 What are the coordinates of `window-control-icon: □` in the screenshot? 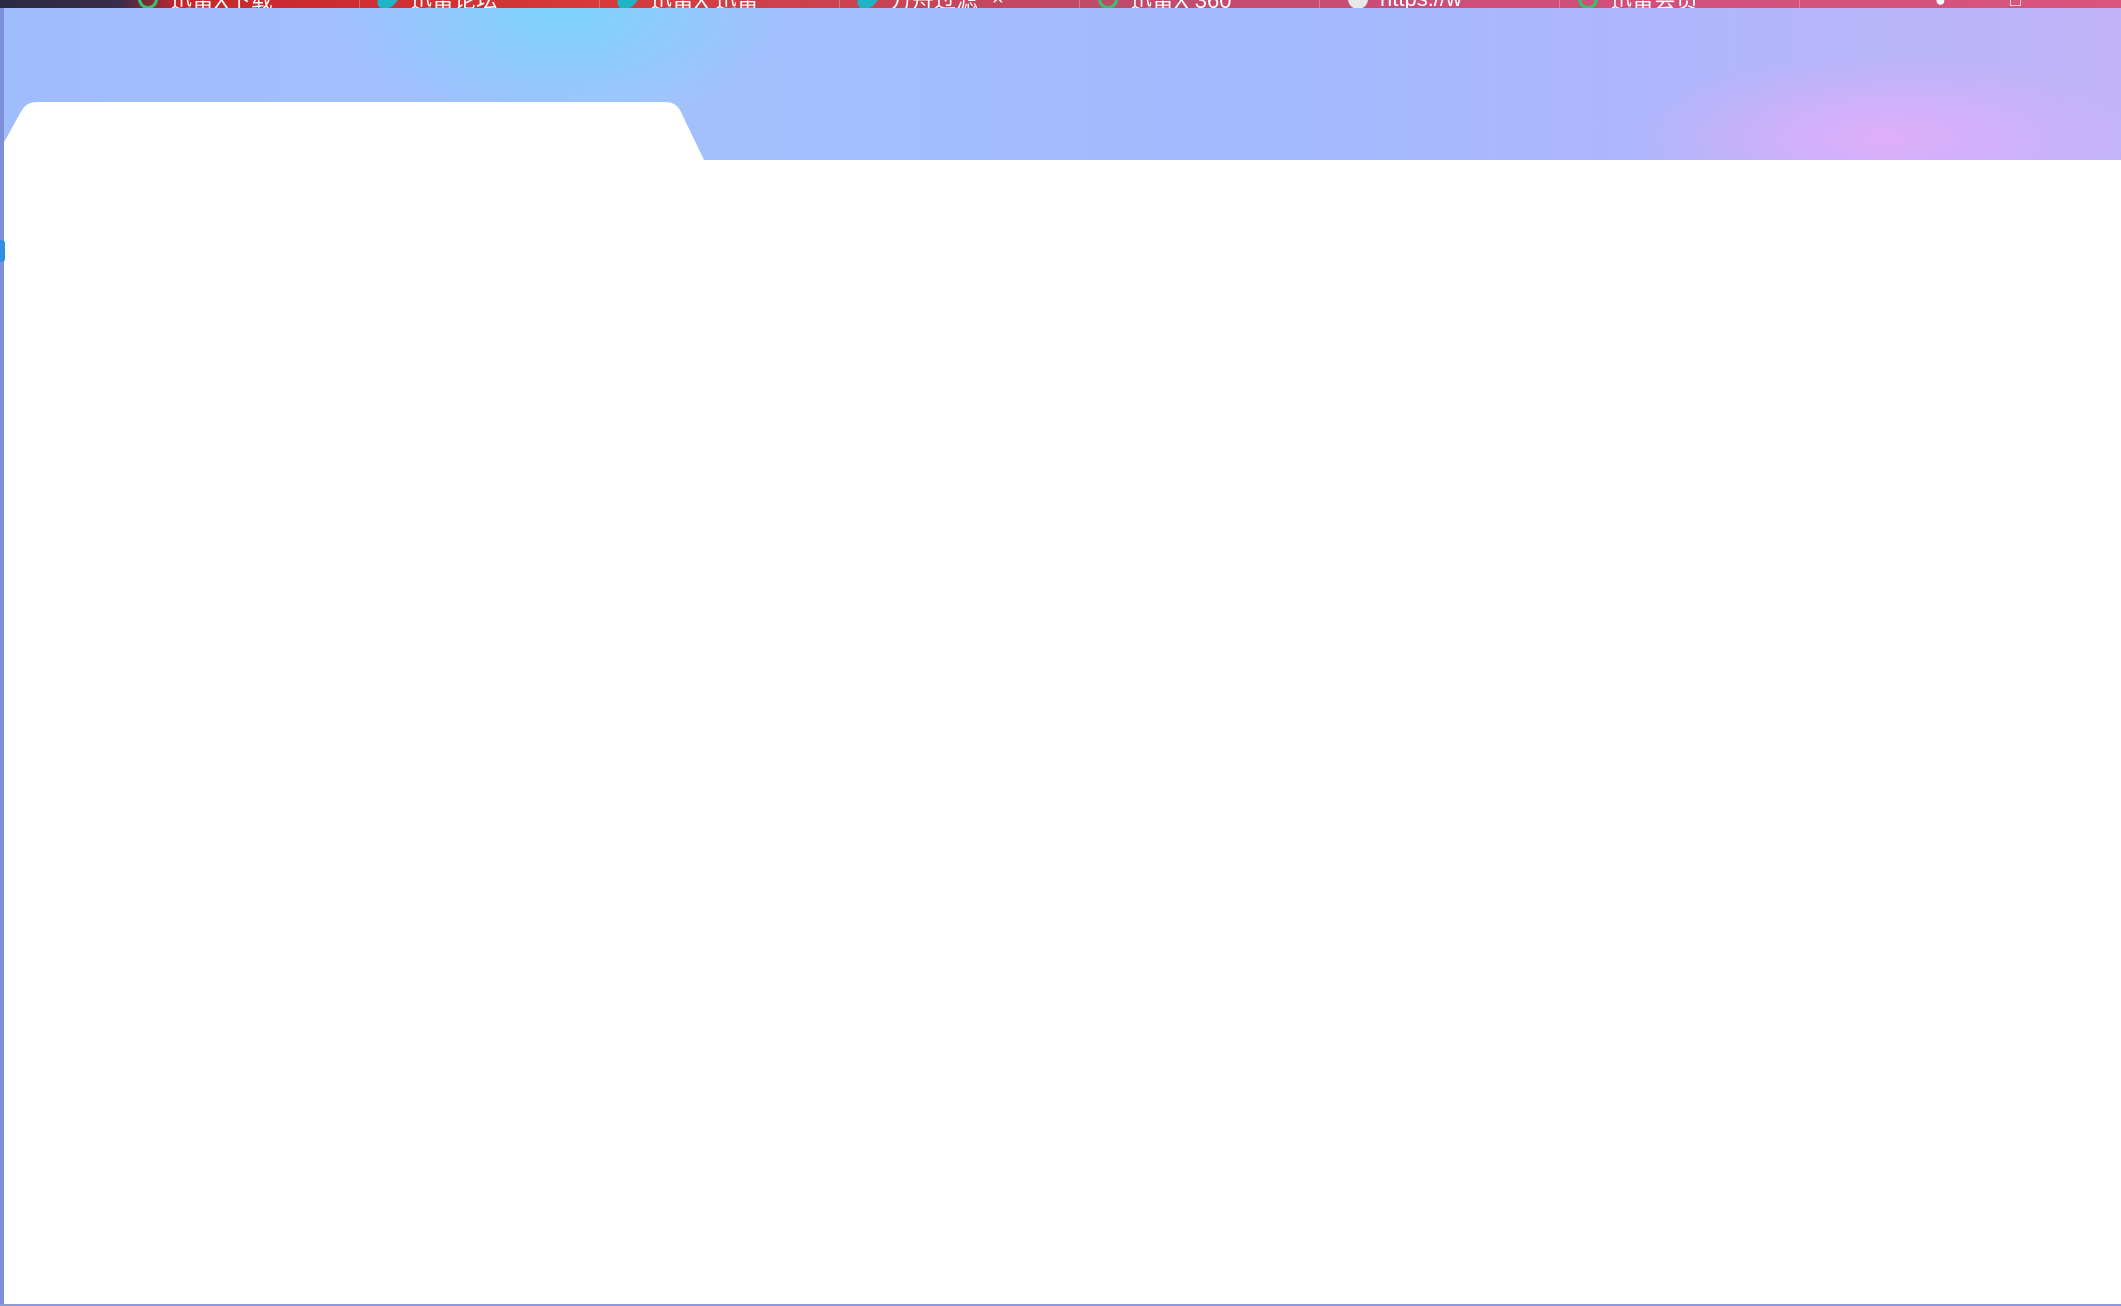 It's located at (2015, 4).